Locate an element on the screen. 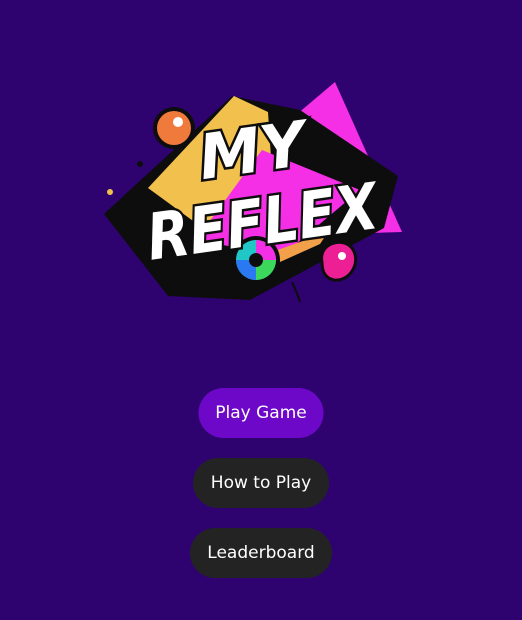 Image resolution: width=522 pixels, height=620 pixels. play-game-button: Play Game is located at coordinates (261, 413).